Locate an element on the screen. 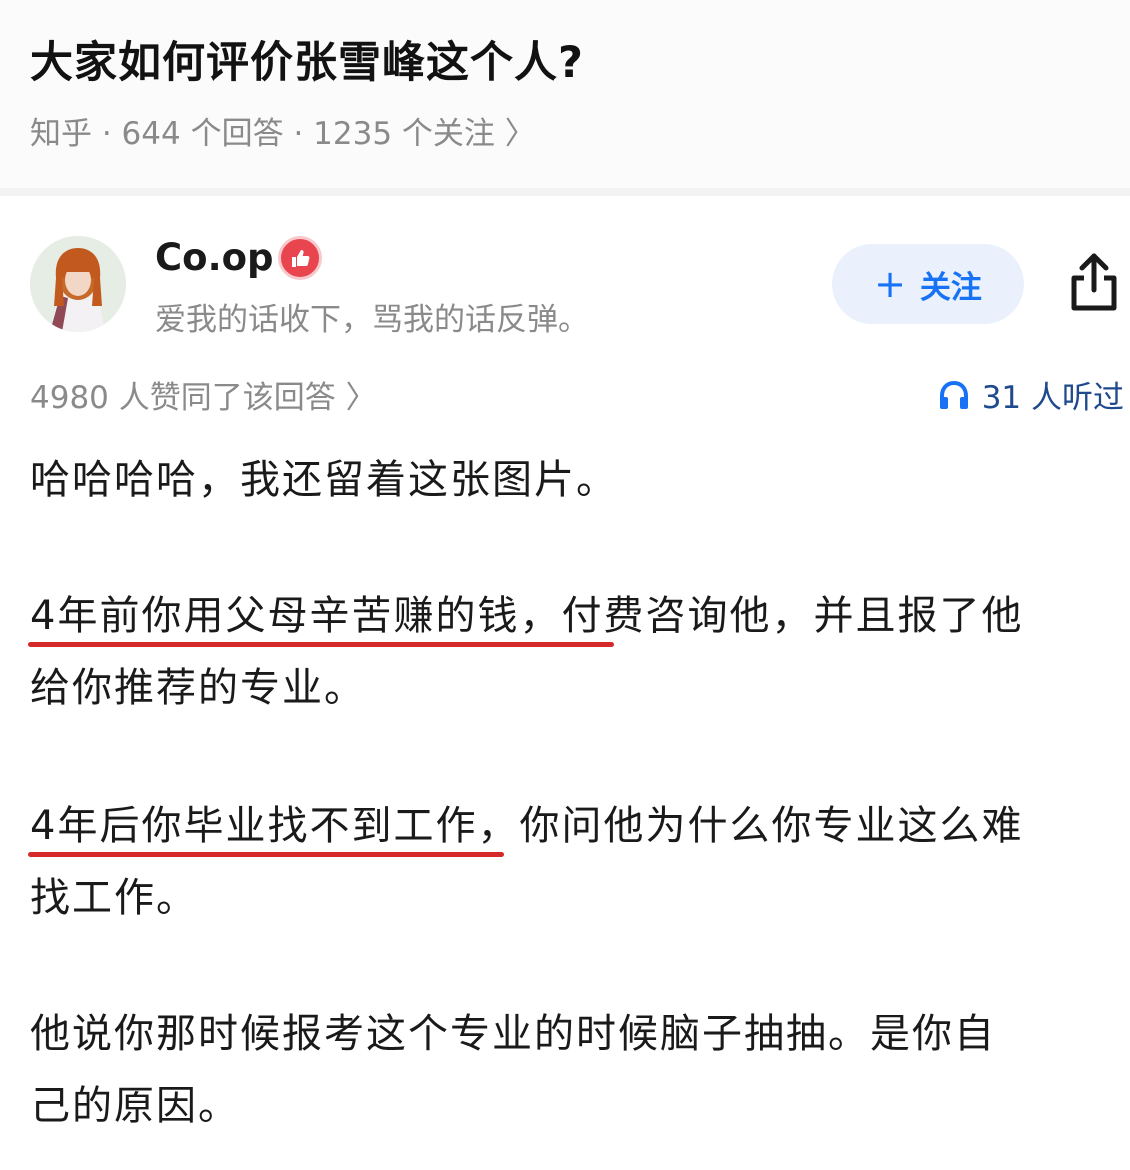 This screenshot has height=1170, width=1130. answer-stats: 4980 人赞同了该回答 〉 31 人听过 is located at coordinates (565, 393).